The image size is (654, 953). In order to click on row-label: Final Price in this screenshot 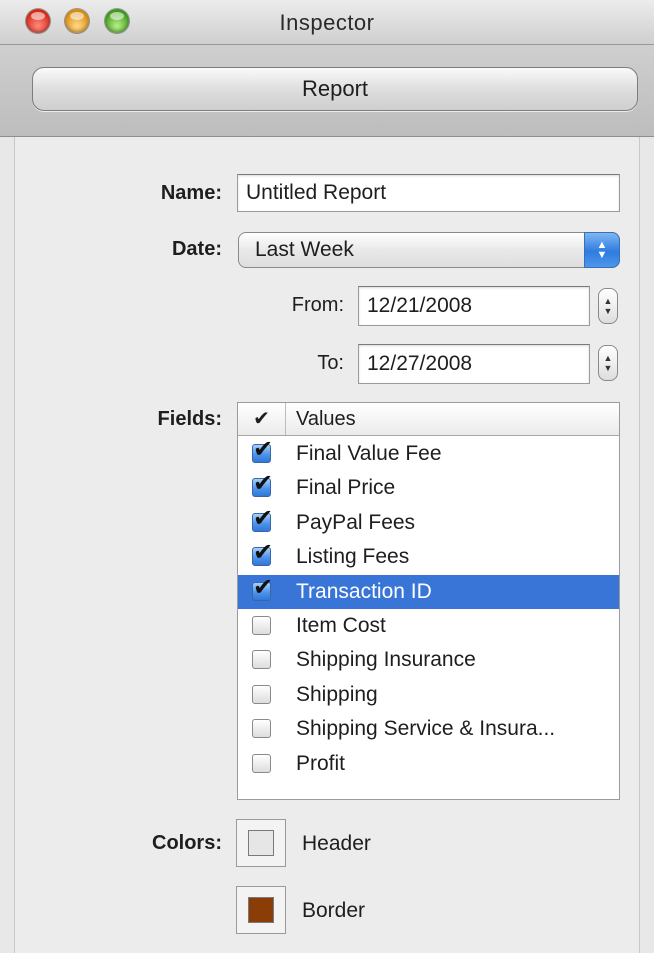, I will do `click(346, 488)`.